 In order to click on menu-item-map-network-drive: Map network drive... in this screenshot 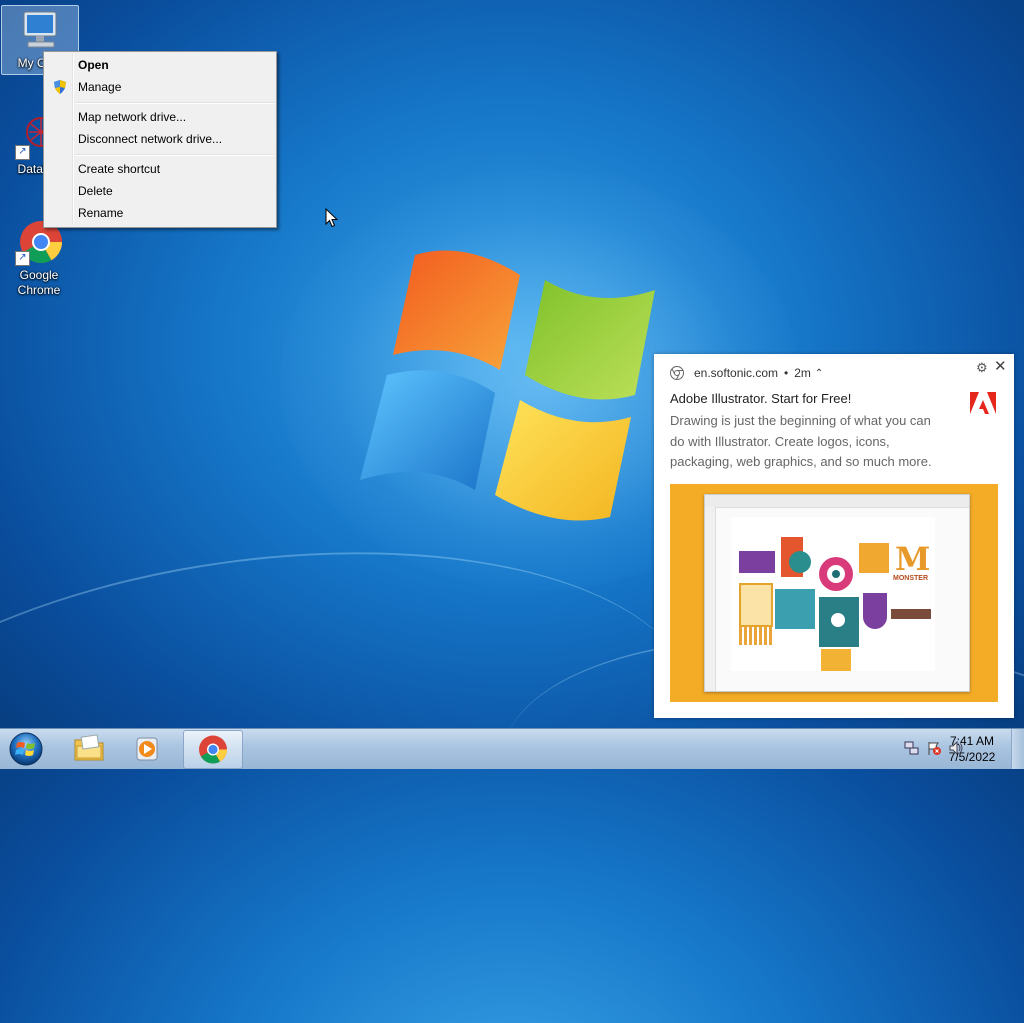, I will do `click(160, 117)`.